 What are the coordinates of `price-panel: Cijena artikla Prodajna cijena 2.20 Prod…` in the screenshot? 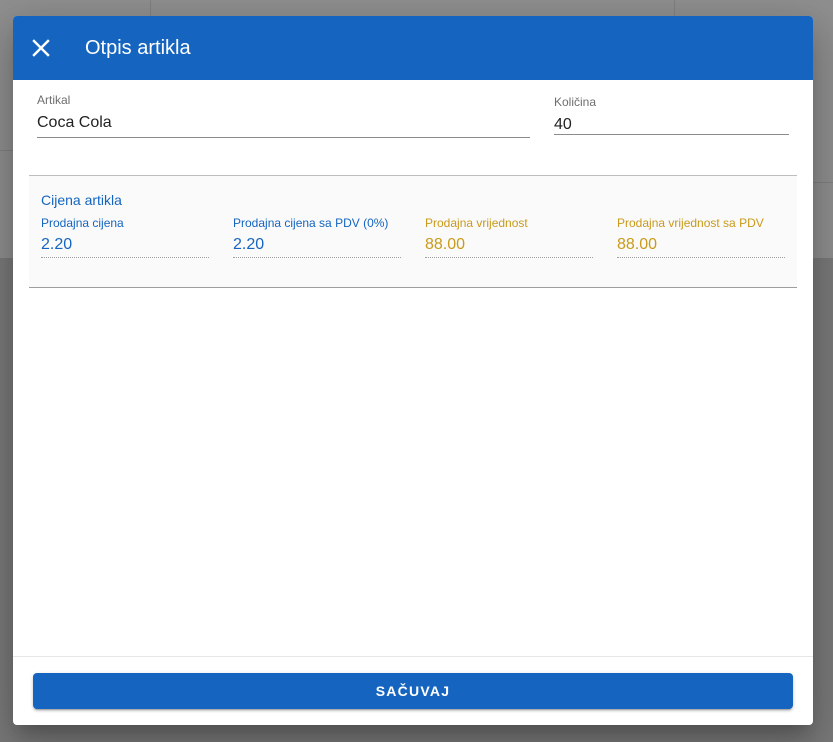 It's located at (413, 231).